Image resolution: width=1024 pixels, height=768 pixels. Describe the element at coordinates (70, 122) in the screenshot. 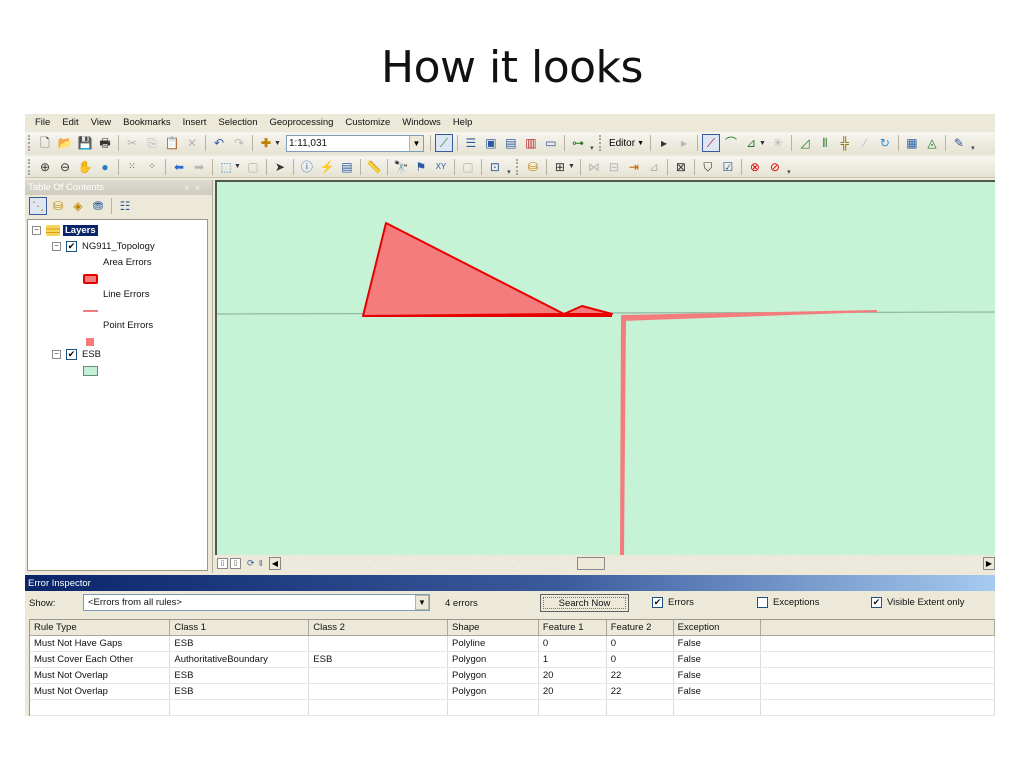

I see `menu-edit: Edit` at that location.